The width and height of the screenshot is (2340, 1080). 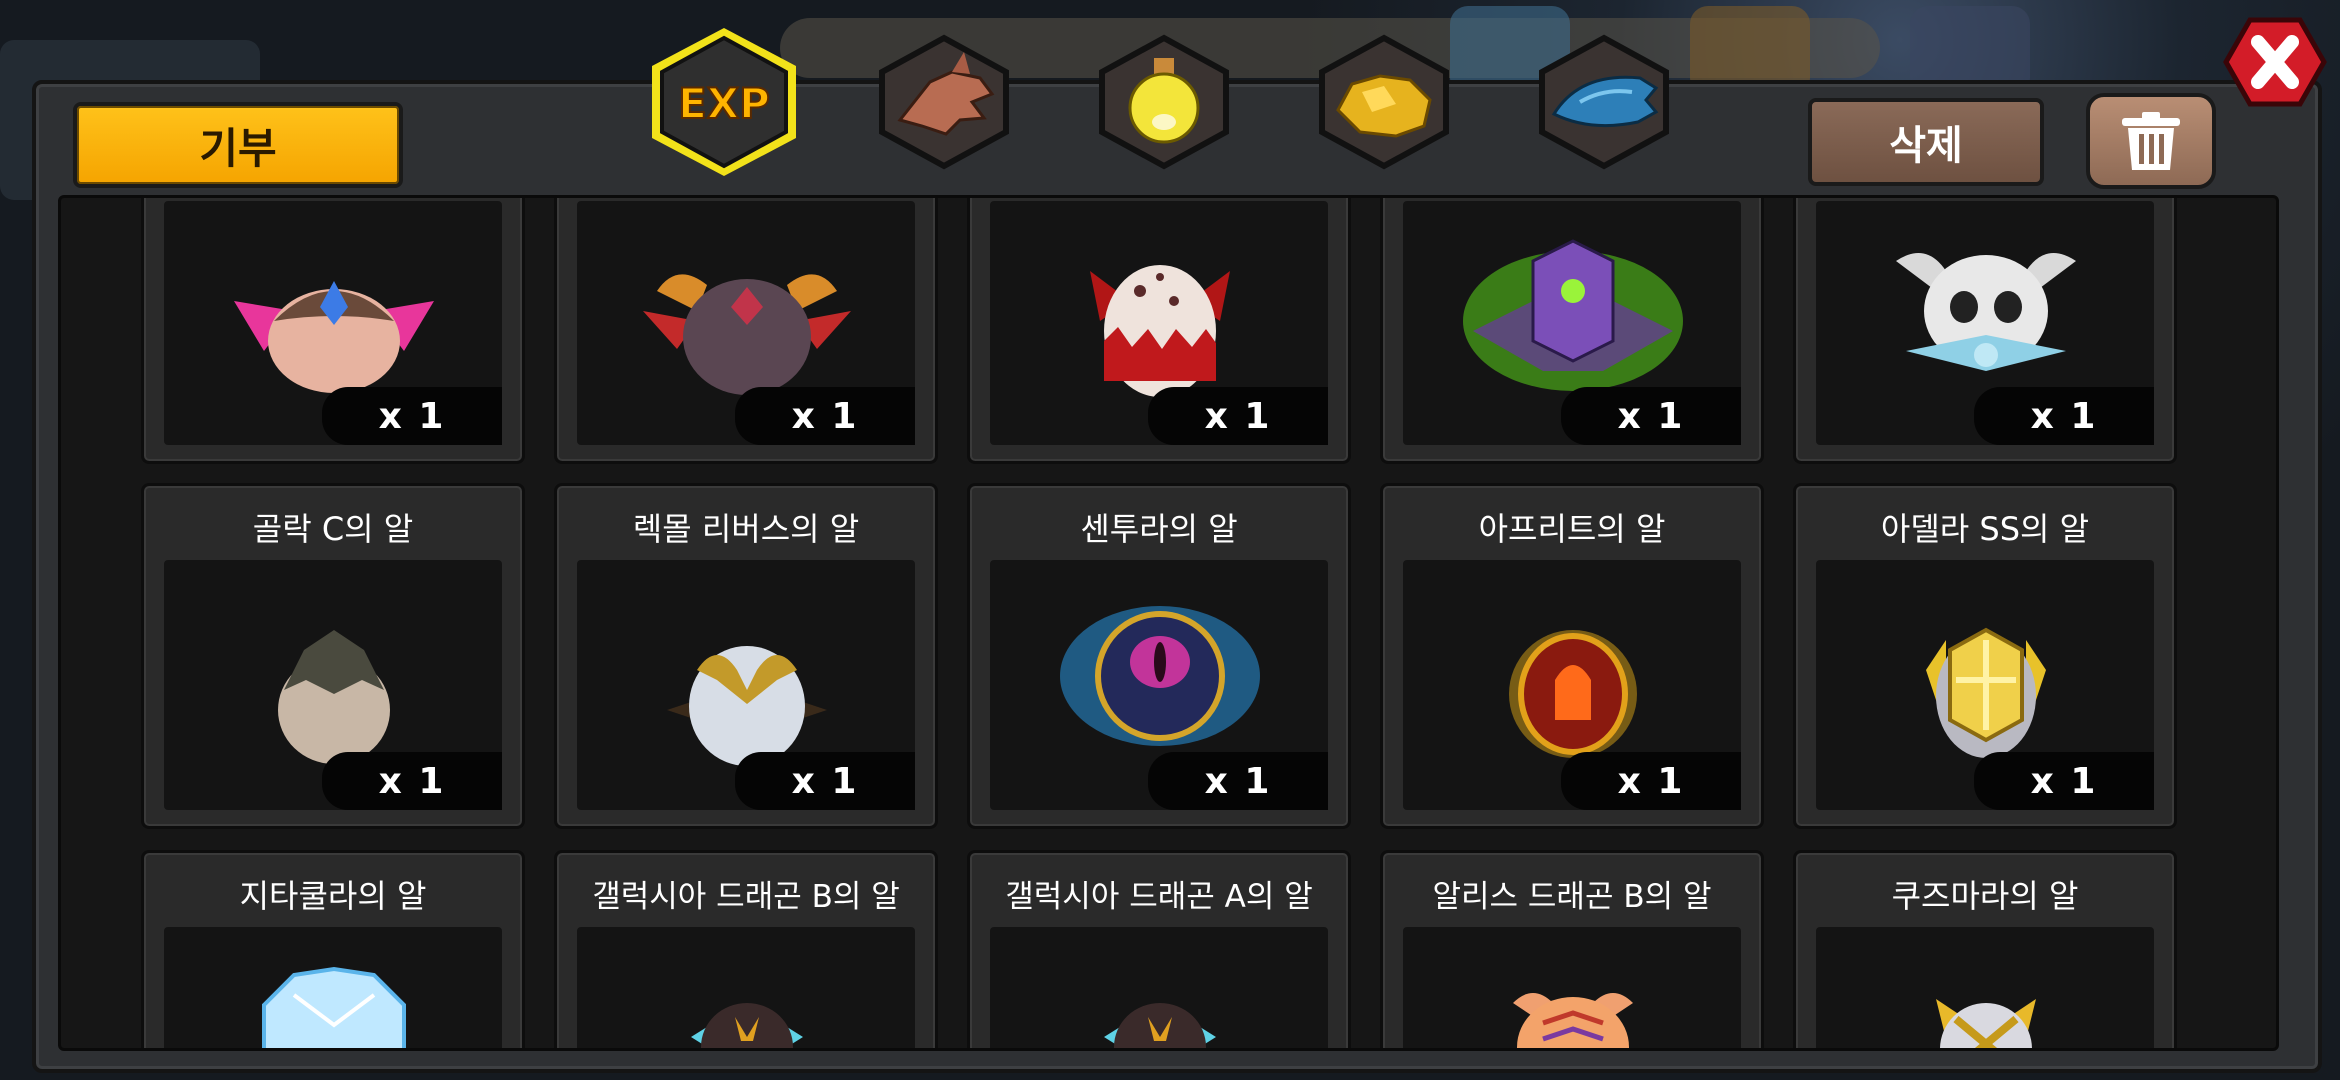 I want to click on purple-green-egg-icon, so click(x=1573, y=315).